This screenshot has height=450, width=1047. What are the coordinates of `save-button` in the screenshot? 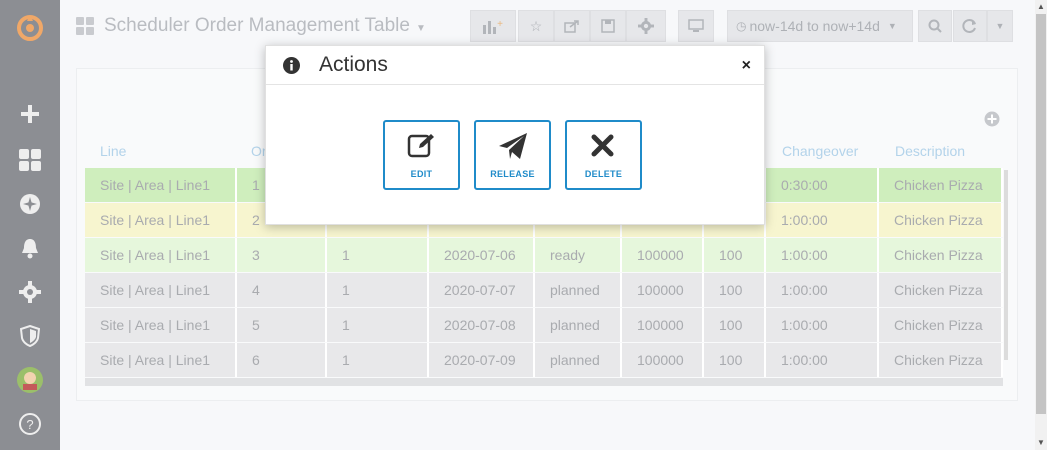 It's located at (608, 26).